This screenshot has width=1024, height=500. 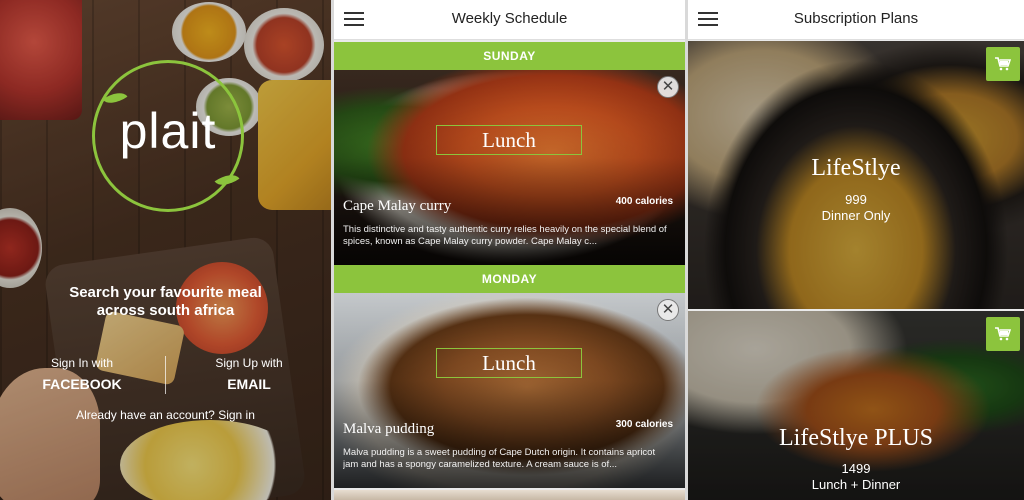 I want to click on tagline-line-2: across south africa, so click(x=165, y=310).